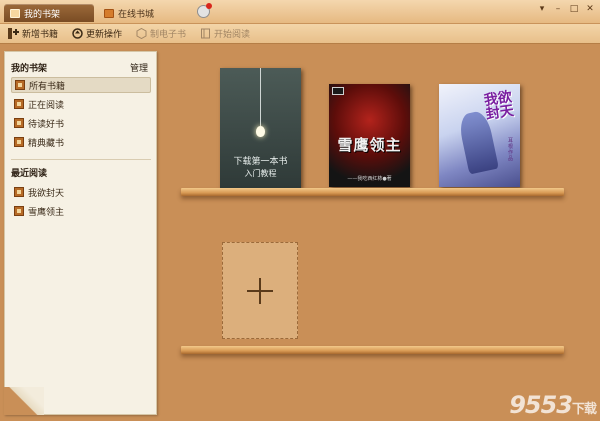 Image resolution: width=600 pixels, height=421 pixels. I want to click on add-books-icon, so click(13, 33).